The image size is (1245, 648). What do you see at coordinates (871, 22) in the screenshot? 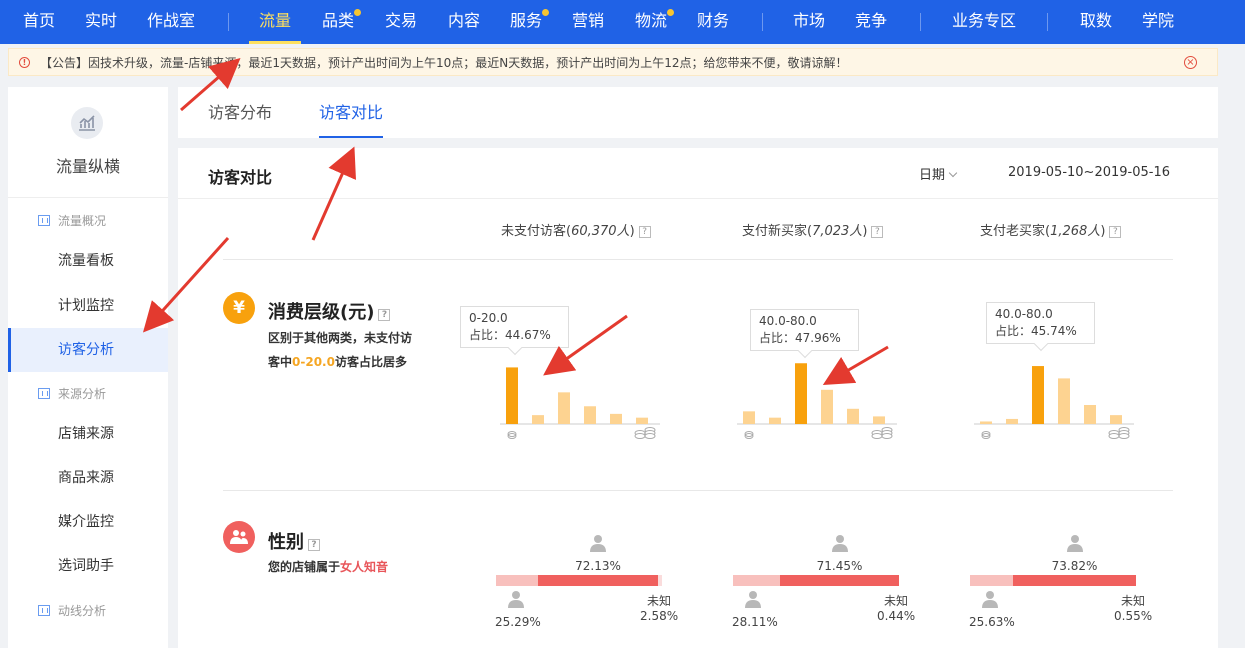
I see `nav-item-competition: 竞争` at bounding box center [871, 22].